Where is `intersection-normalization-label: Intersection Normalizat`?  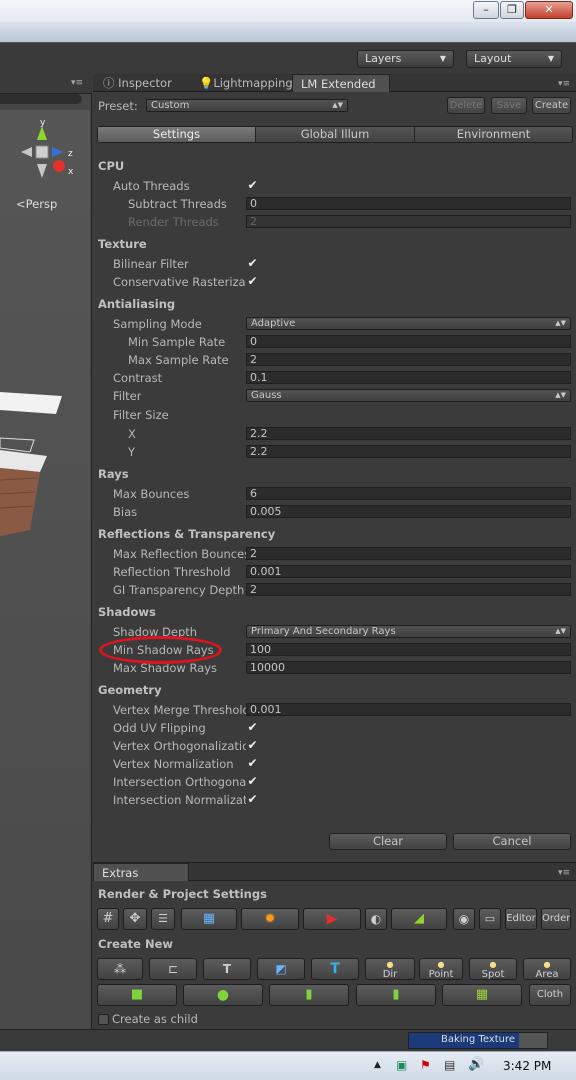
intersection-normalization-label: Intersection Normalizat is located at coordinates (179, 800).